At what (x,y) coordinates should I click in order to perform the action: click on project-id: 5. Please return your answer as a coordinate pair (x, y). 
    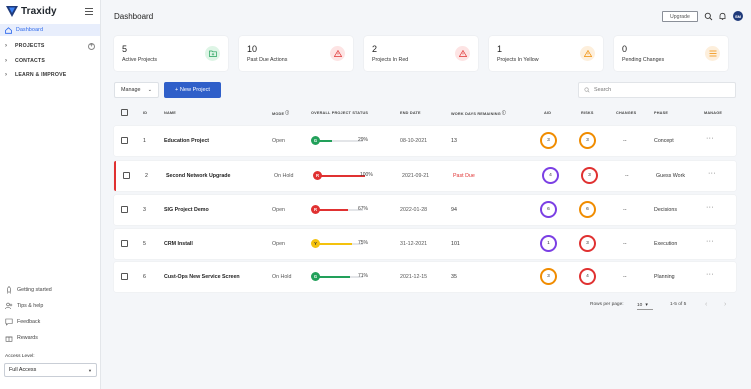
    Looking at the image, I should click on (144, 244).